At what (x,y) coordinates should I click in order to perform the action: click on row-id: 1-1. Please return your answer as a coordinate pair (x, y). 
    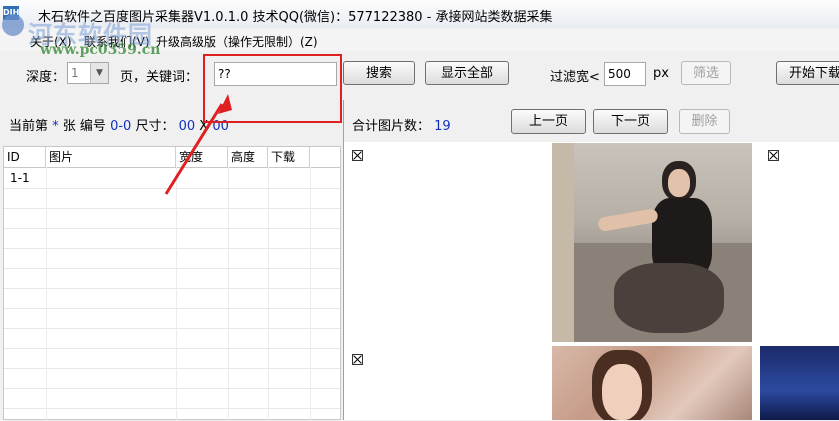
    Looking at the image, I should click on (20, 178).